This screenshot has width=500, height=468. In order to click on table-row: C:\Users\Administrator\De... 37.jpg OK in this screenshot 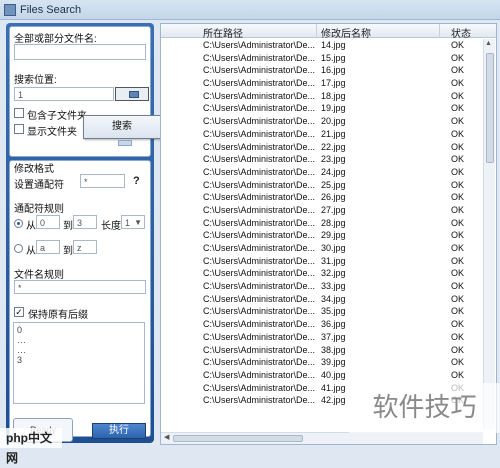, I will do `click(321, 337)`.